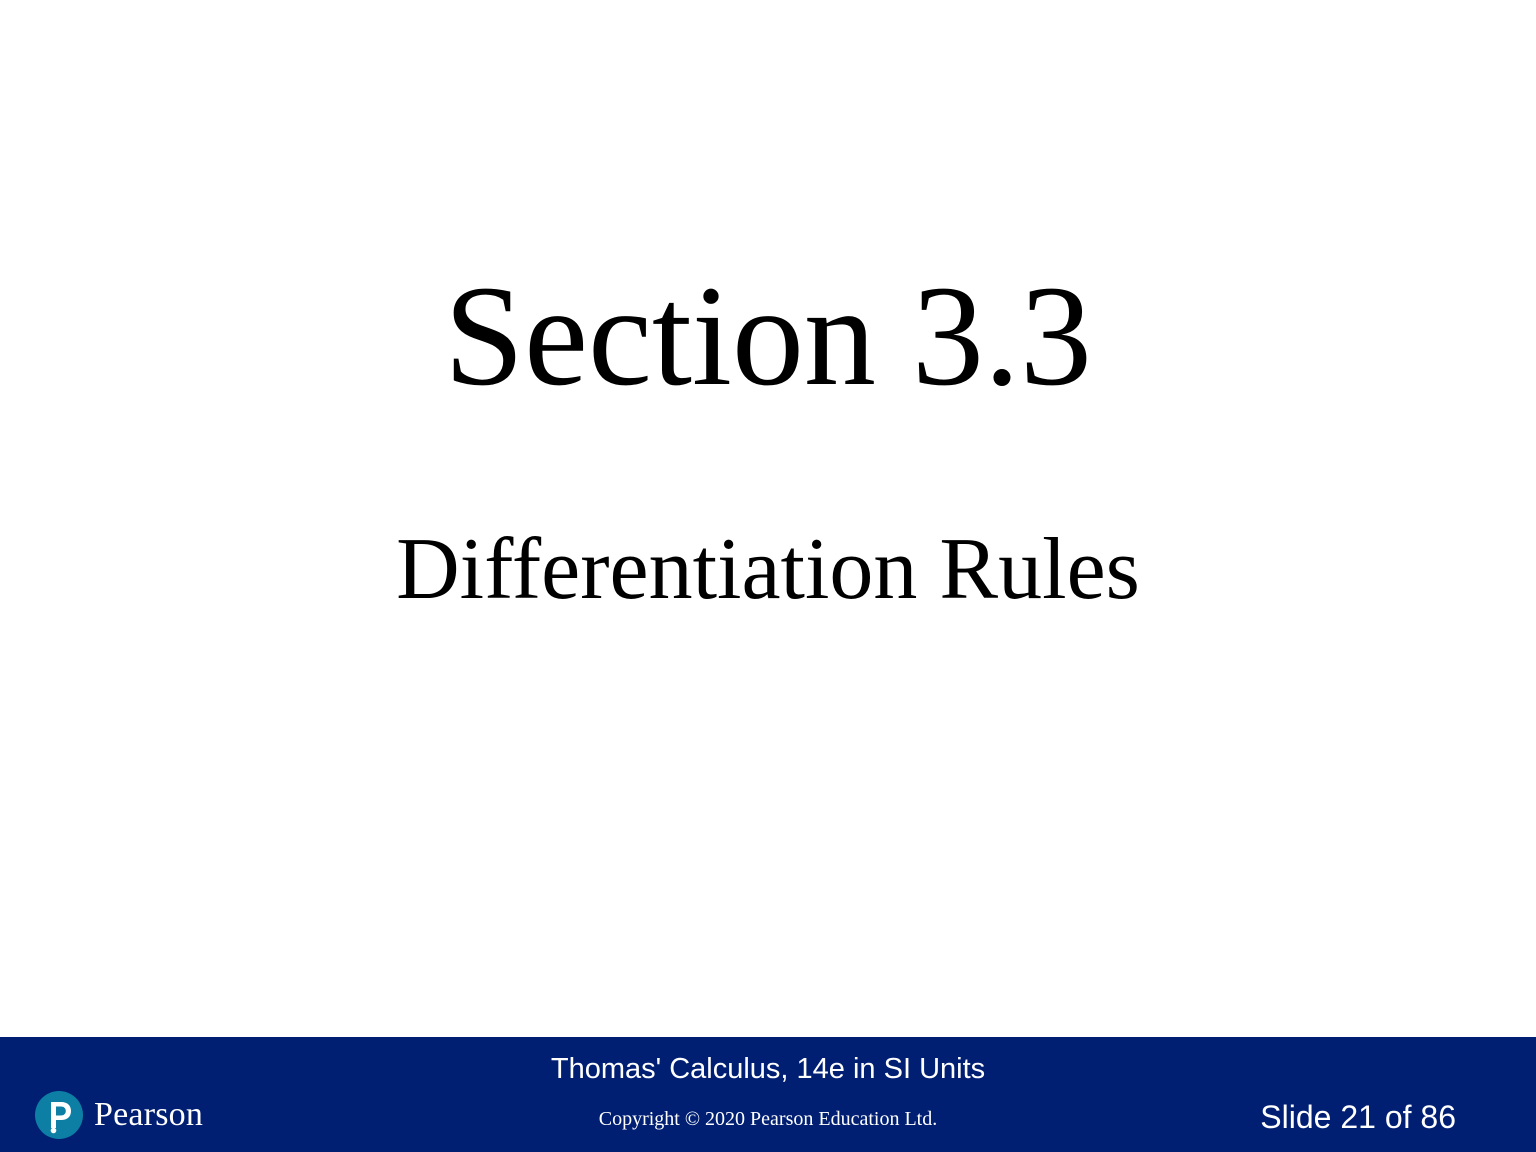 The image size is (1536, 1152). What do you see at coordinates (768, 1069) in the screenshot?
I see `footer-book-title: Thomas' Calculus, 14e in SI Units` at bounding box center [768, 1069].